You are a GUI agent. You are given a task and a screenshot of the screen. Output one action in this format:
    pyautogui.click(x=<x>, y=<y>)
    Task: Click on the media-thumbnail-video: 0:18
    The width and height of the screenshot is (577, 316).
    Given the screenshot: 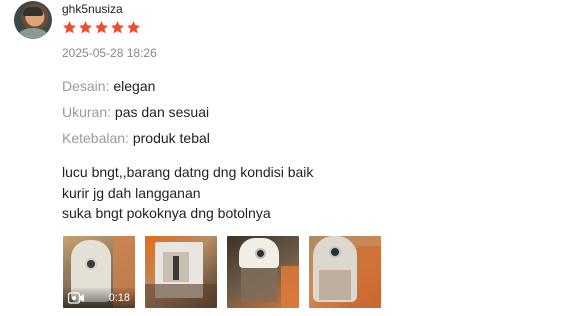 What is the action you would take?
    pyautogui.click(x=99, y=272)
    